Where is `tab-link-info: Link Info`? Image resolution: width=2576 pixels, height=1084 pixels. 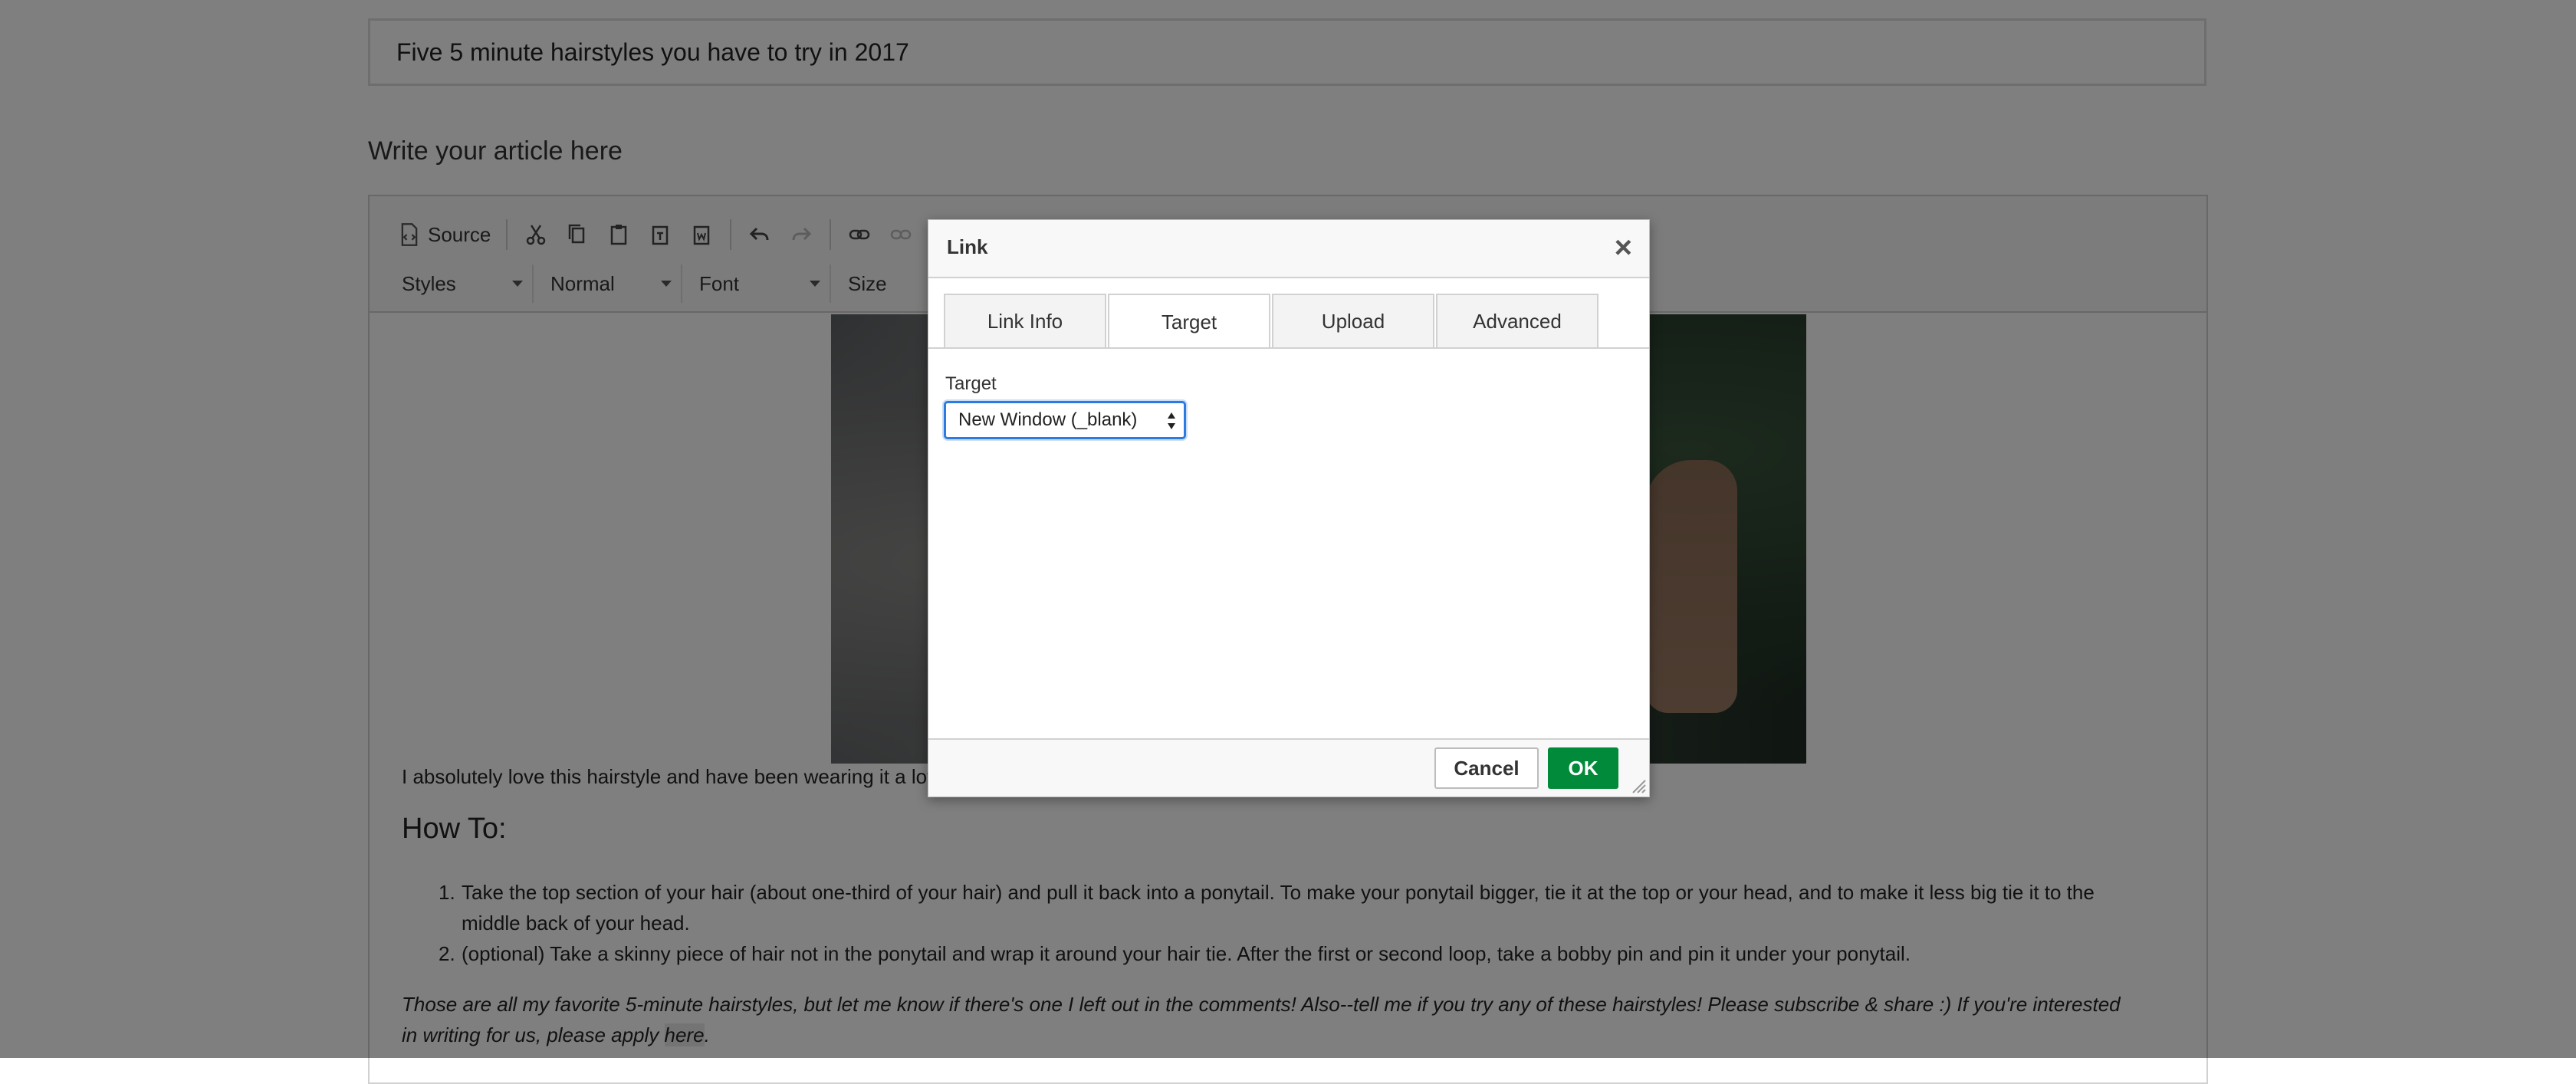
tab-link-info: Link Info is located at coordinates (1025, 320).